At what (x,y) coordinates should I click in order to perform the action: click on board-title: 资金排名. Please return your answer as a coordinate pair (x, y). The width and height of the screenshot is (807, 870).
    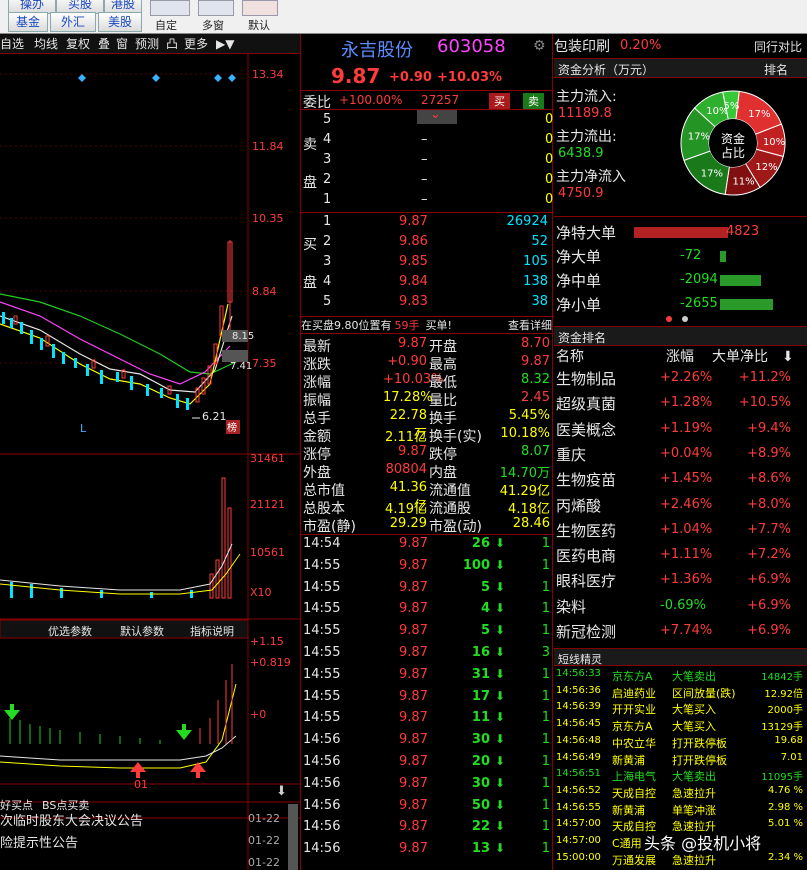
    Looking at the image, I should click on (582, 338).